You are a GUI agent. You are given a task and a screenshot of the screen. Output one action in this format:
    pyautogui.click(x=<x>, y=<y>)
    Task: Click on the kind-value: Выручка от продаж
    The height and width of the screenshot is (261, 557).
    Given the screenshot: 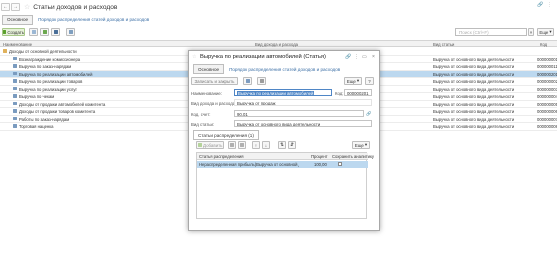 What is the action you would take?
    pyautogui.click(x=256, y=103)
    